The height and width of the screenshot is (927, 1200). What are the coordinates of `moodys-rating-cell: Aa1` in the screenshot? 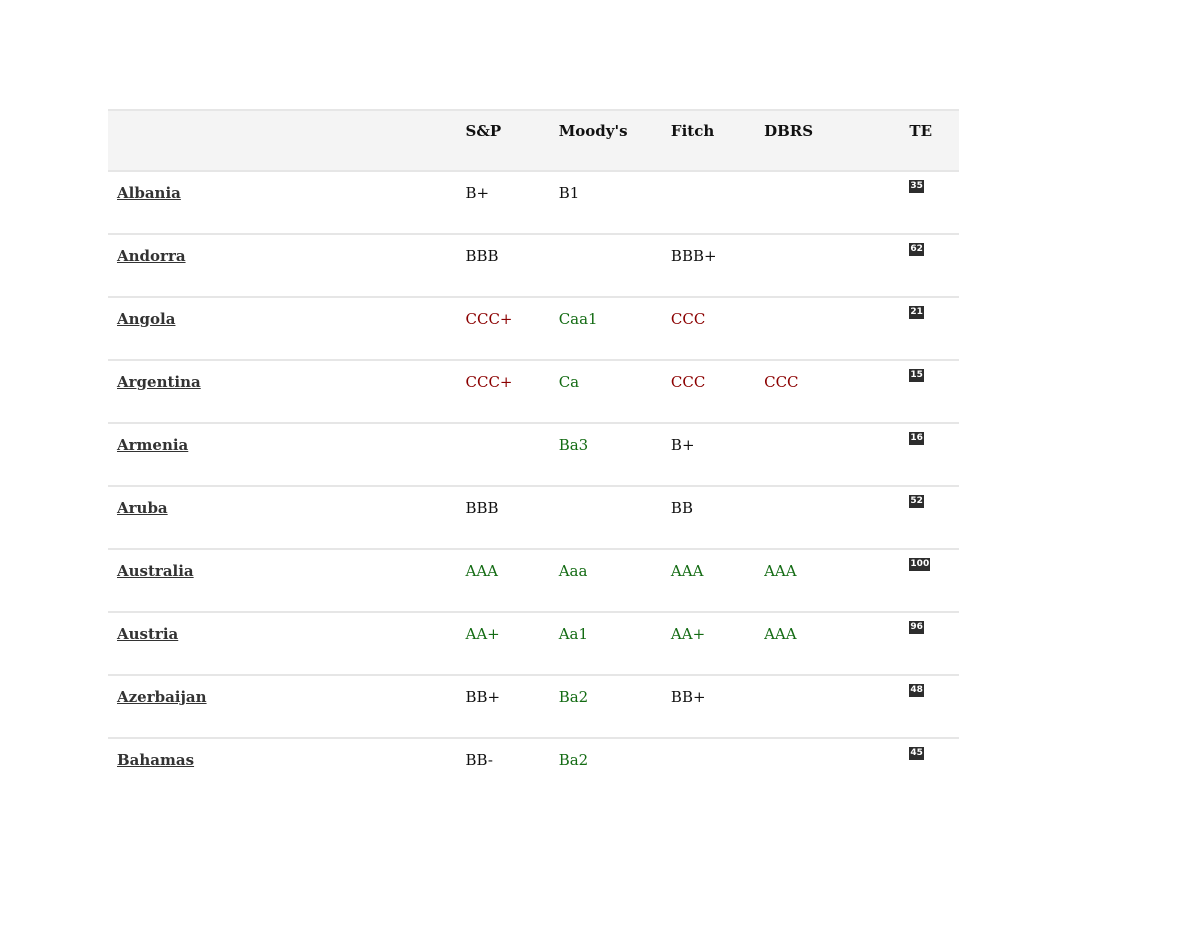 It's located at (614, 644).